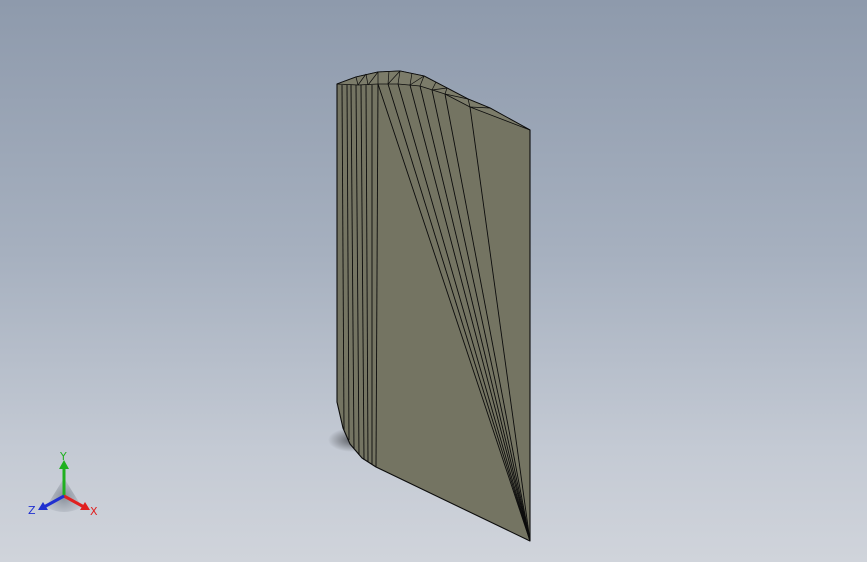 The image size is (867, 562). Describe the element at coordinates (63, 456) in the screenshot. I see `y-axis-label: Y` at that location.